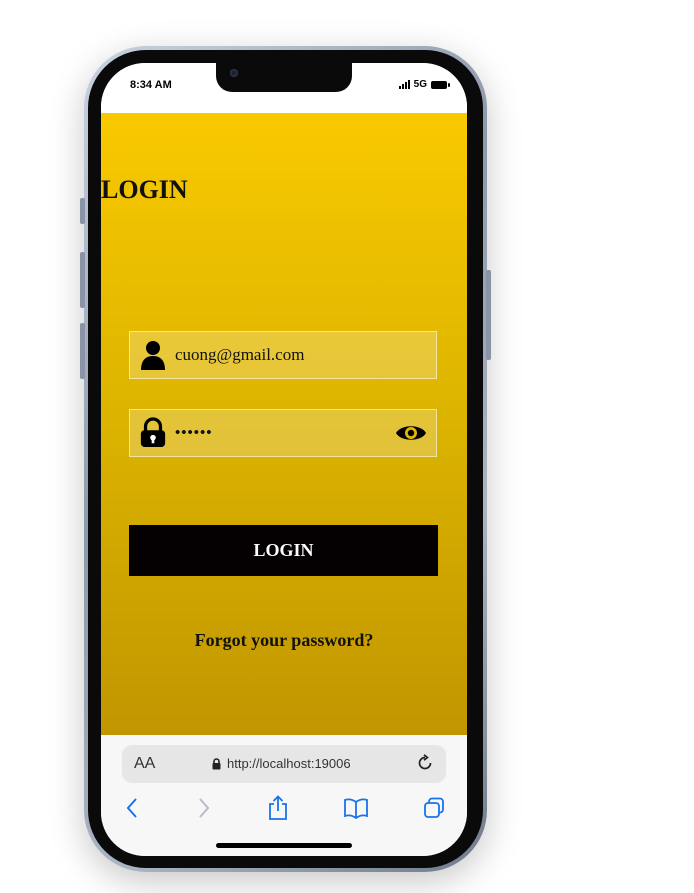 Image resolution: width=694 pixels, height=893 pixels. I want to click on text-size-button: AA, so click(144, 764).